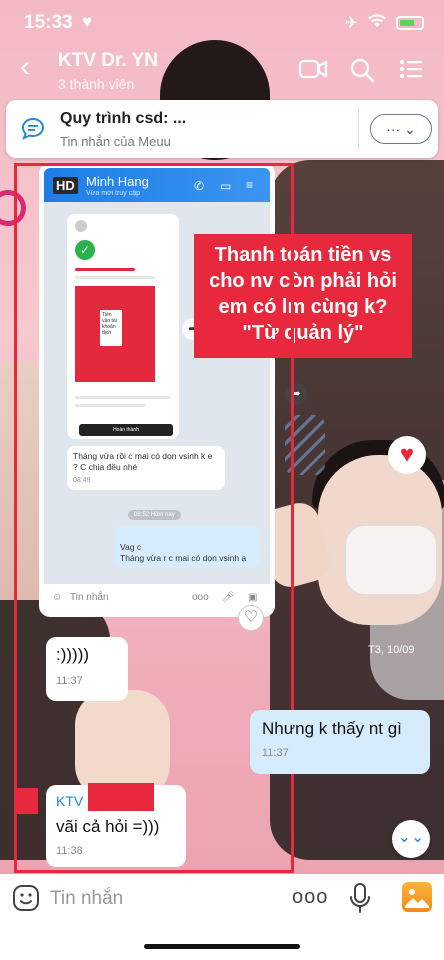  What do you see at coordinates (115, 141) in the screenshot?
I see `pinned-subtitle: Tin nhắn của Meuu` at bounding box center [115, 141].